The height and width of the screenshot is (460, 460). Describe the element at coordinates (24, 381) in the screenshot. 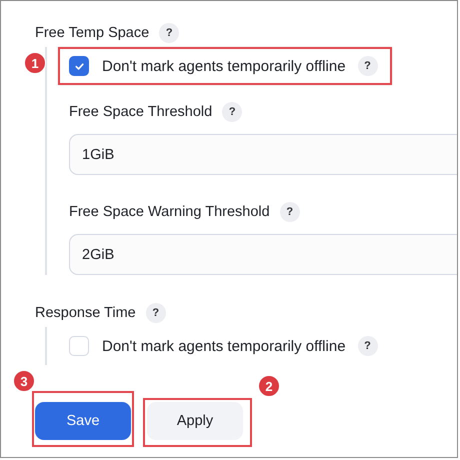

I see `step-badge: 3` at that location.